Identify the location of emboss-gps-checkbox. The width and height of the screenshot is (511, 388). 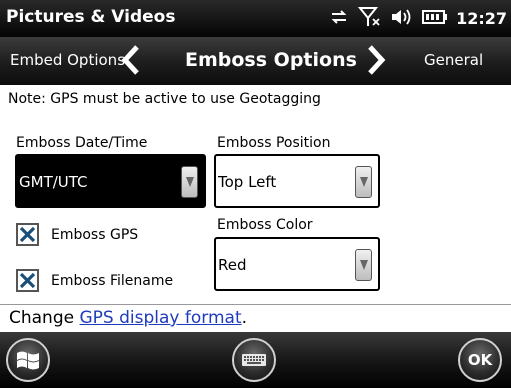
(27, 234).